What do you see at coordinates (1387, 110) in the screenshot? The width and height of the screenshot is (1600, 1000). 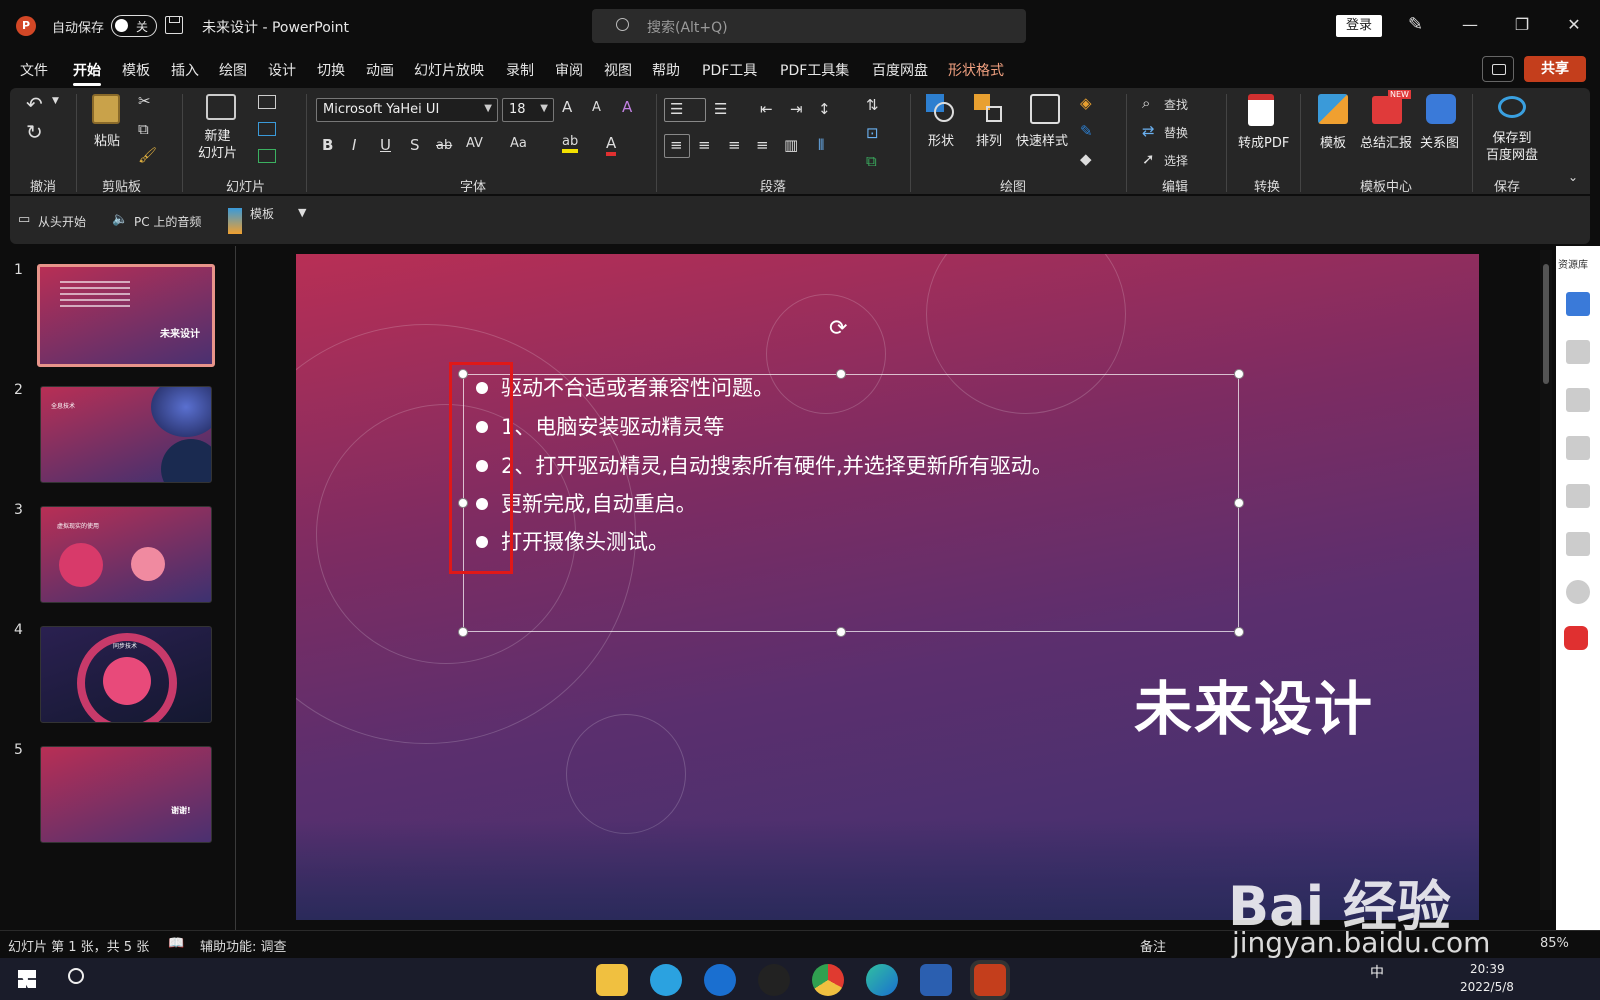 I see `summary-report-icon` at bounding box center [1387, 110].